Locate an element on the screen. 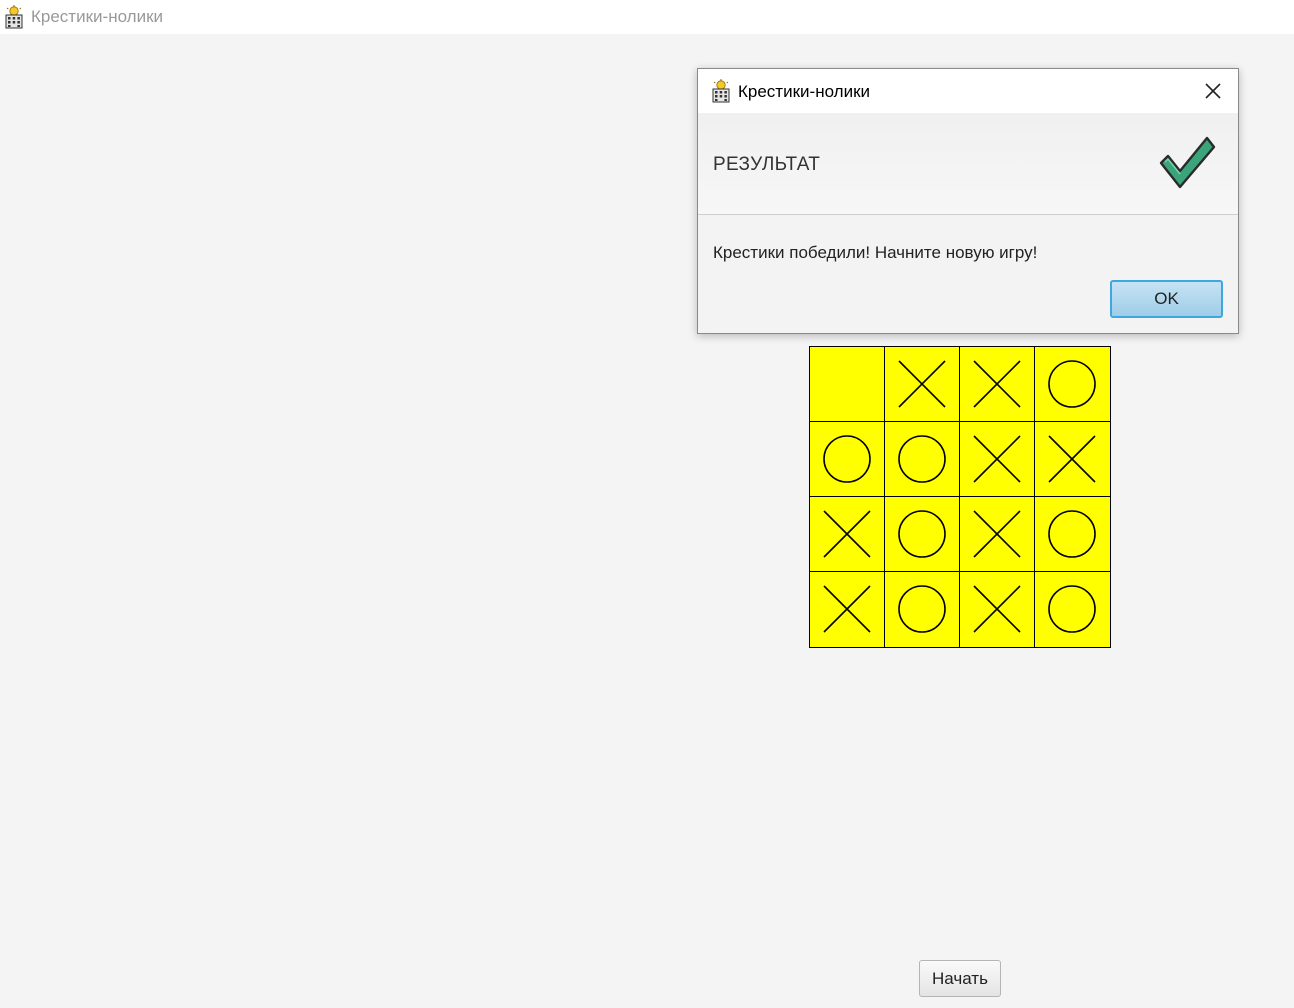 The image size is (1294, 1008). dialog-title: Крестики-нолики is located at coordinates (804, 91).